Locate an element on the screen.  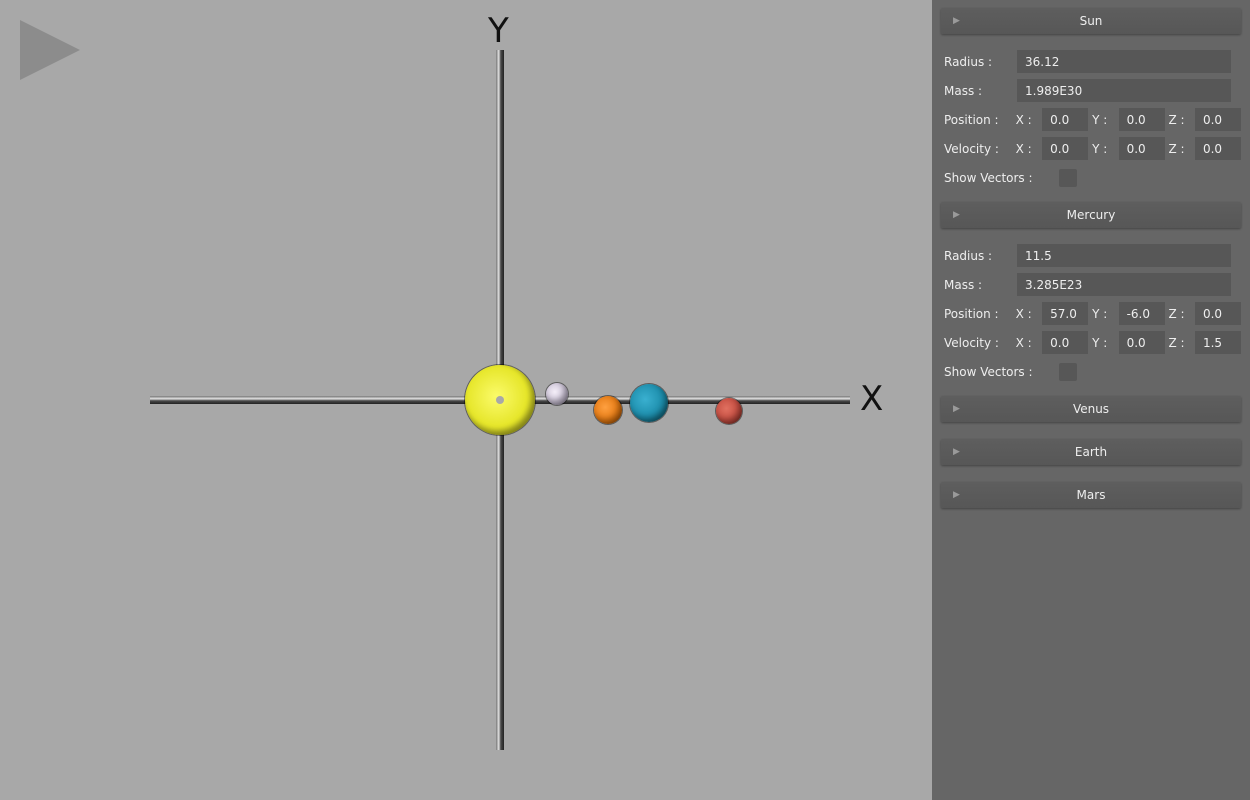
sun-show-vectors-checkbox is located at coordinates (1067, 177).